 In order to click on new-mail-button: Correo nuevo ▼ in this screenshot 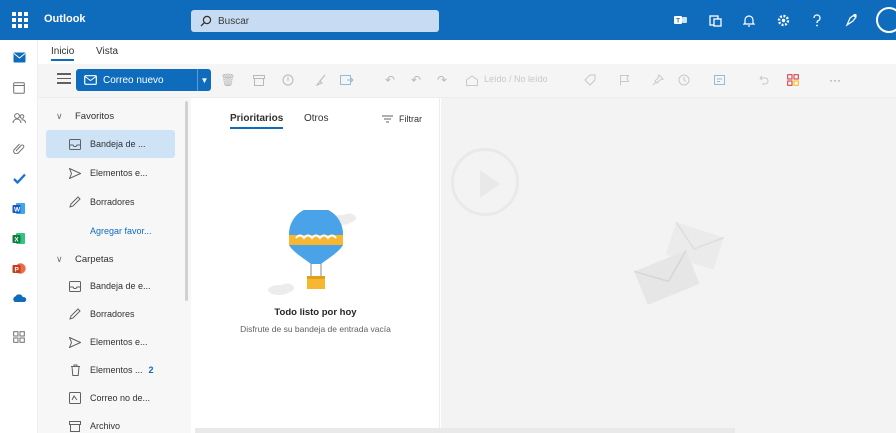, I will do `click(143, 80)`.